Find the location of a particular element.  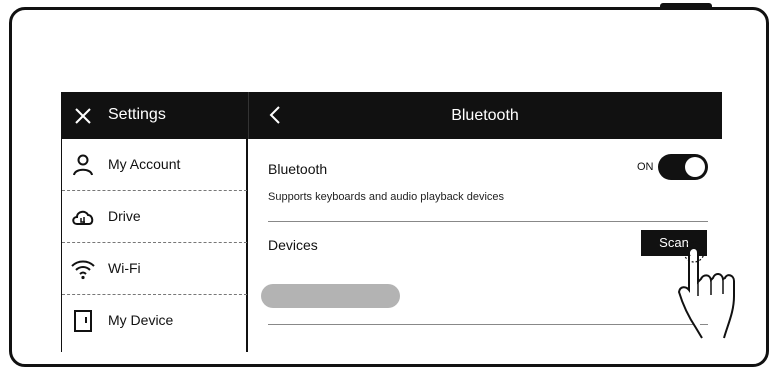

devices-label: Devices is located at coordinates (293, 245).